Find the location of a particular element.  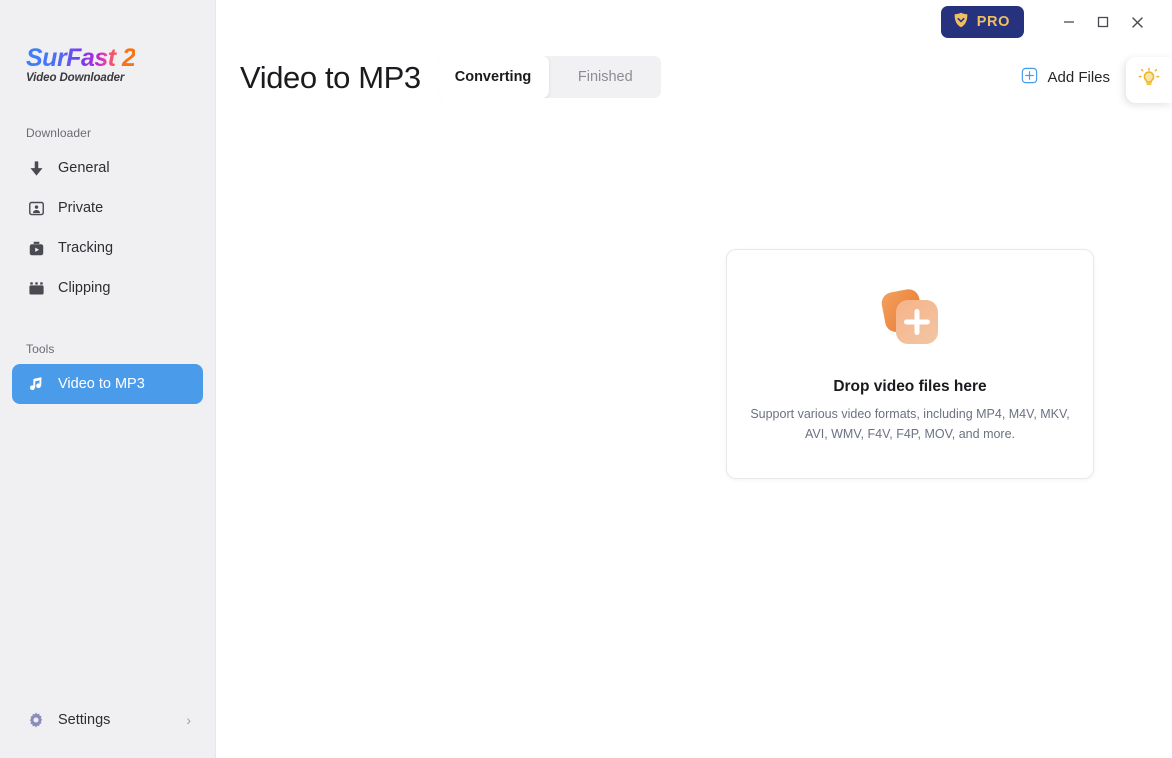

lightbulb-icon is located at coordinates (1149, 80).